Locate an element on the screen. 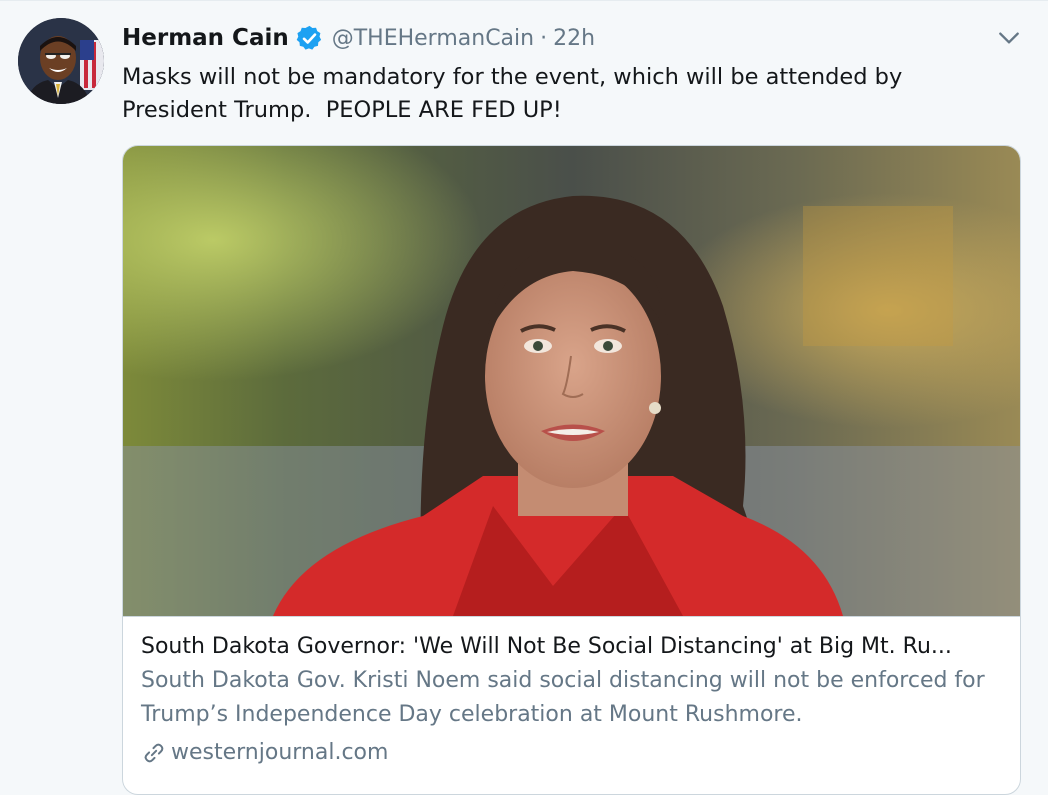 The width and height of the screenshot is (1048, 795). card-domain-row: westernjournal.com is located at coordinates (572, 753).